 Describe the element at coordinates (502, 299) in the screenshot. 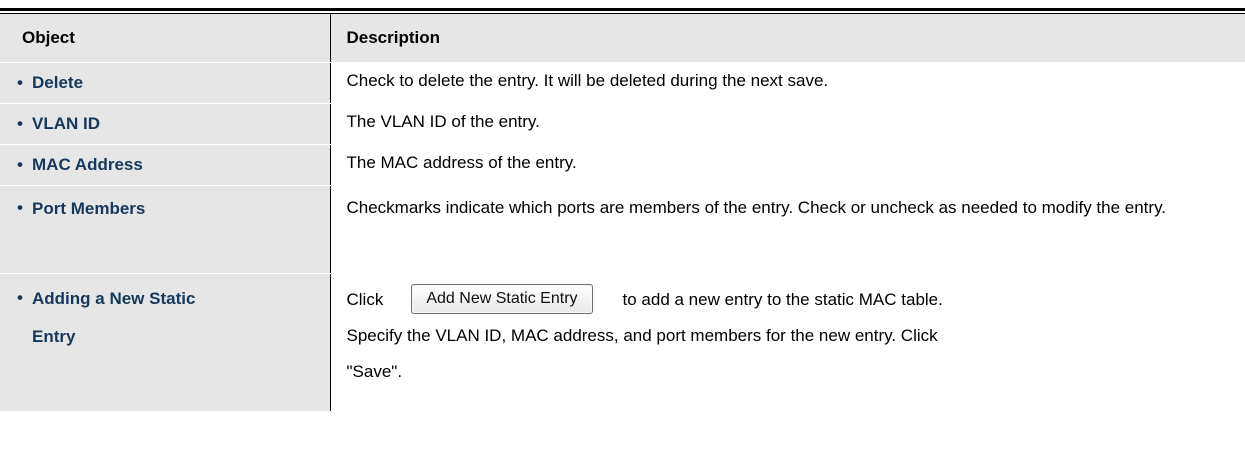

I see `add-new-static-entry-button: Add New Static Entry` at that location.